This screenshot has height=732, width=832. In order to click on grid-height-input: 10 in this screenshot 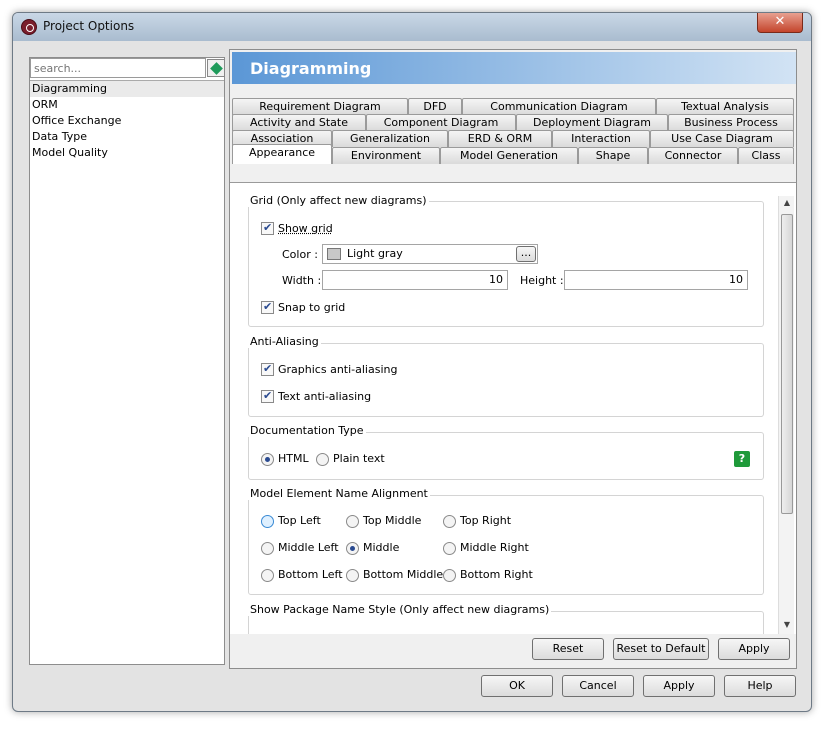, I will do `click(656, 280)`.